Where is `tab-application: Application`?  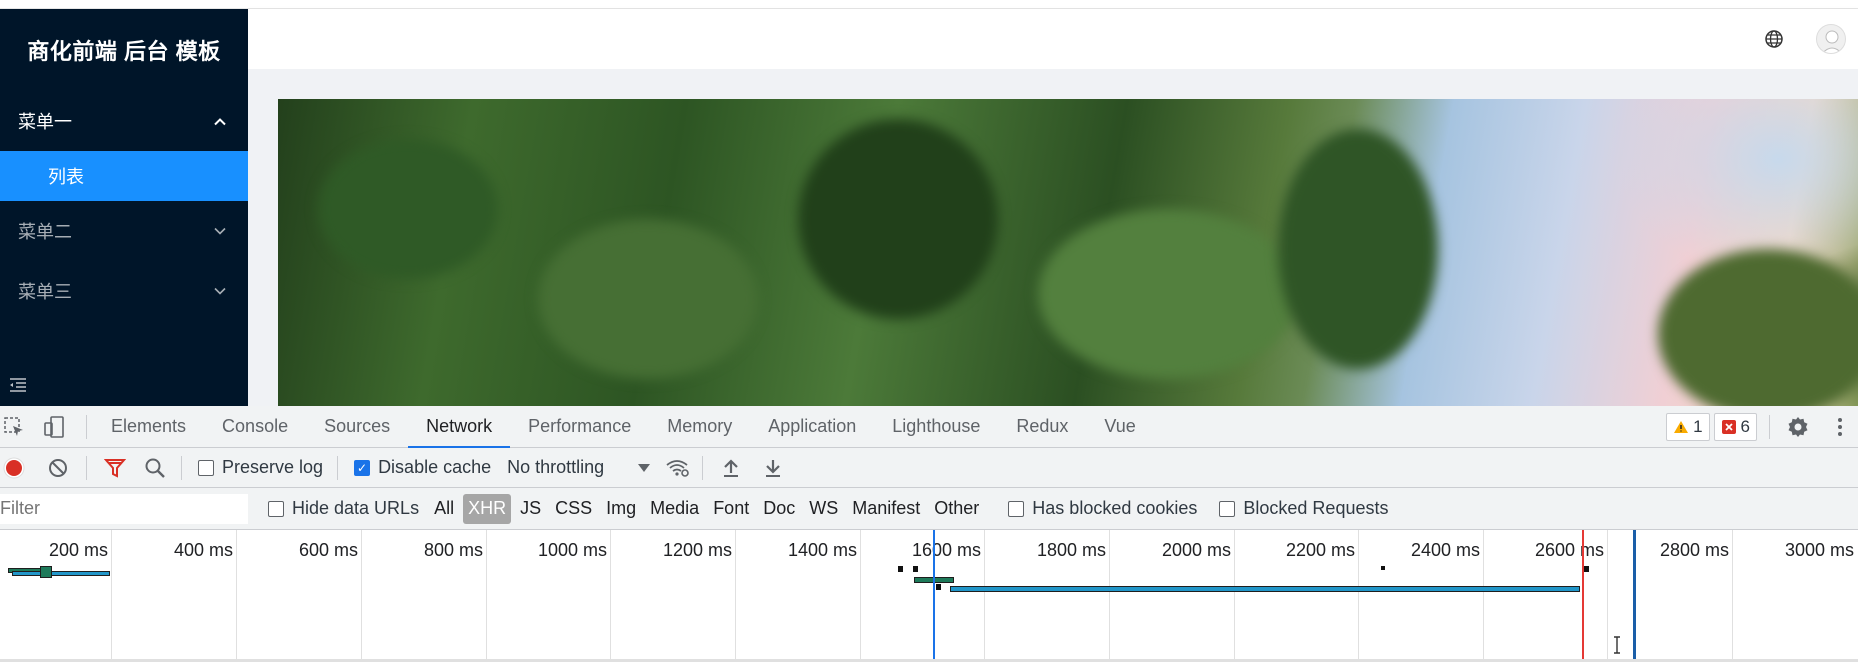
tab-application: Application is located at coordinates (812, 427).